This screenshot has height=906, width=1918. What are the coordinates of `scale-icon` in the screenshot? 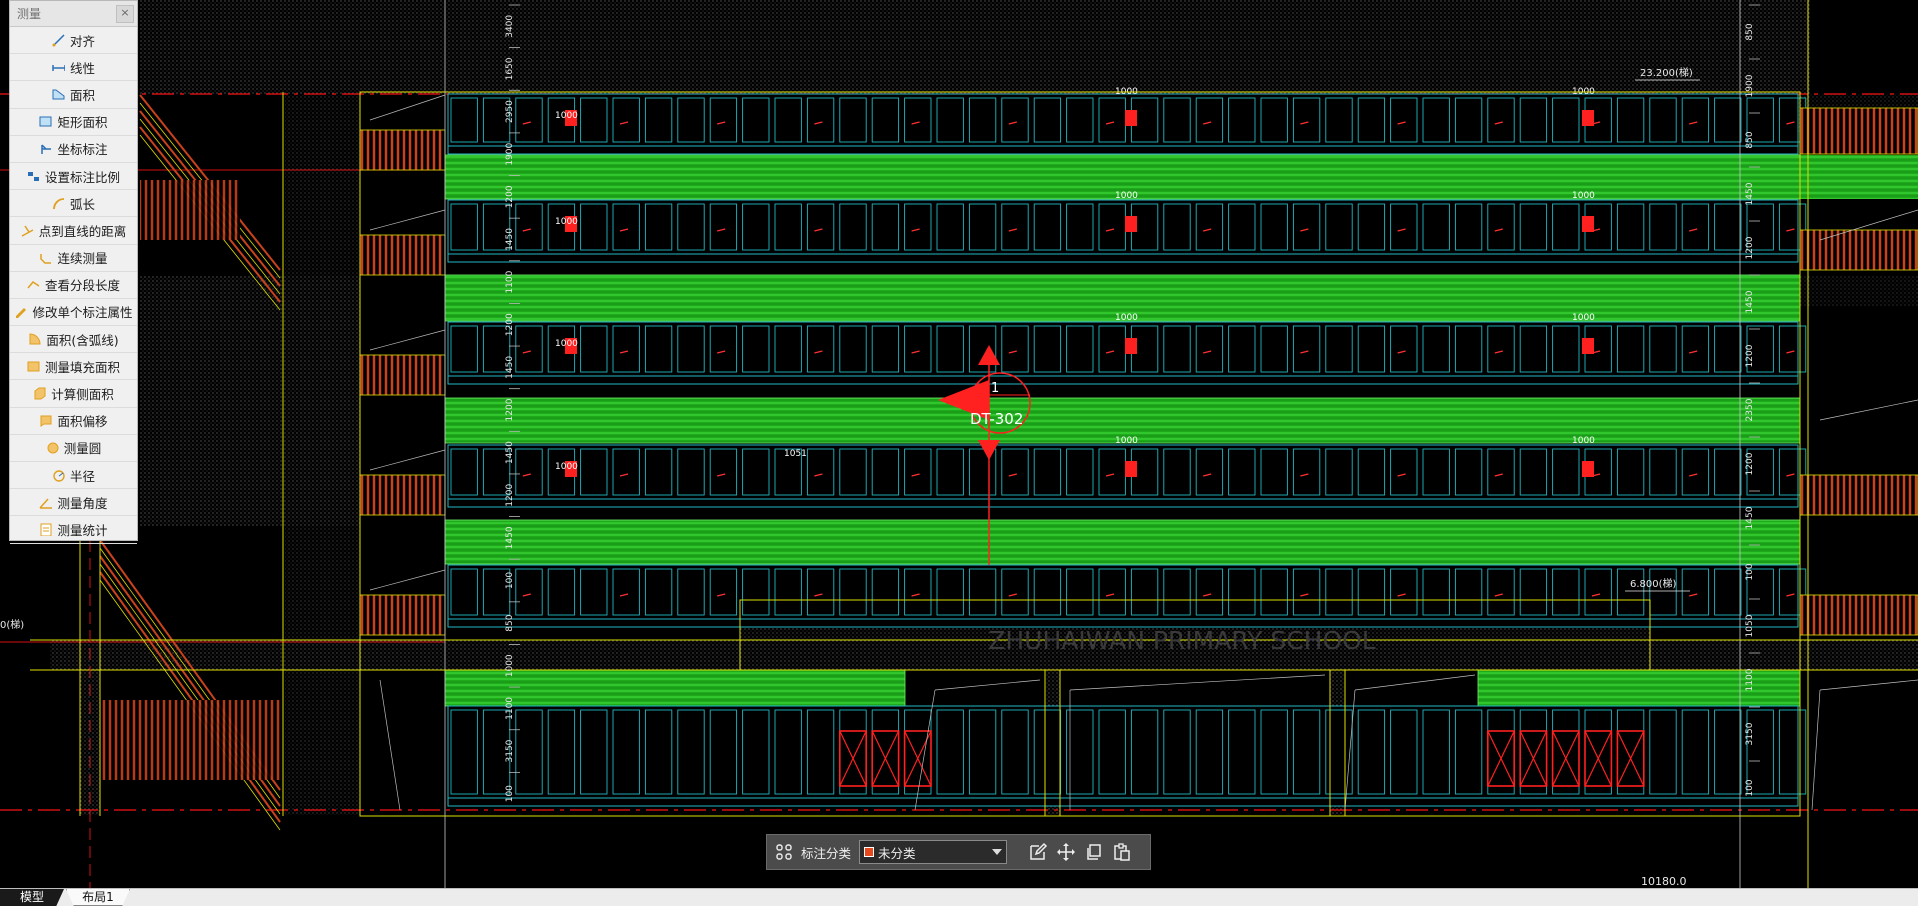 It's located at (33, 176).